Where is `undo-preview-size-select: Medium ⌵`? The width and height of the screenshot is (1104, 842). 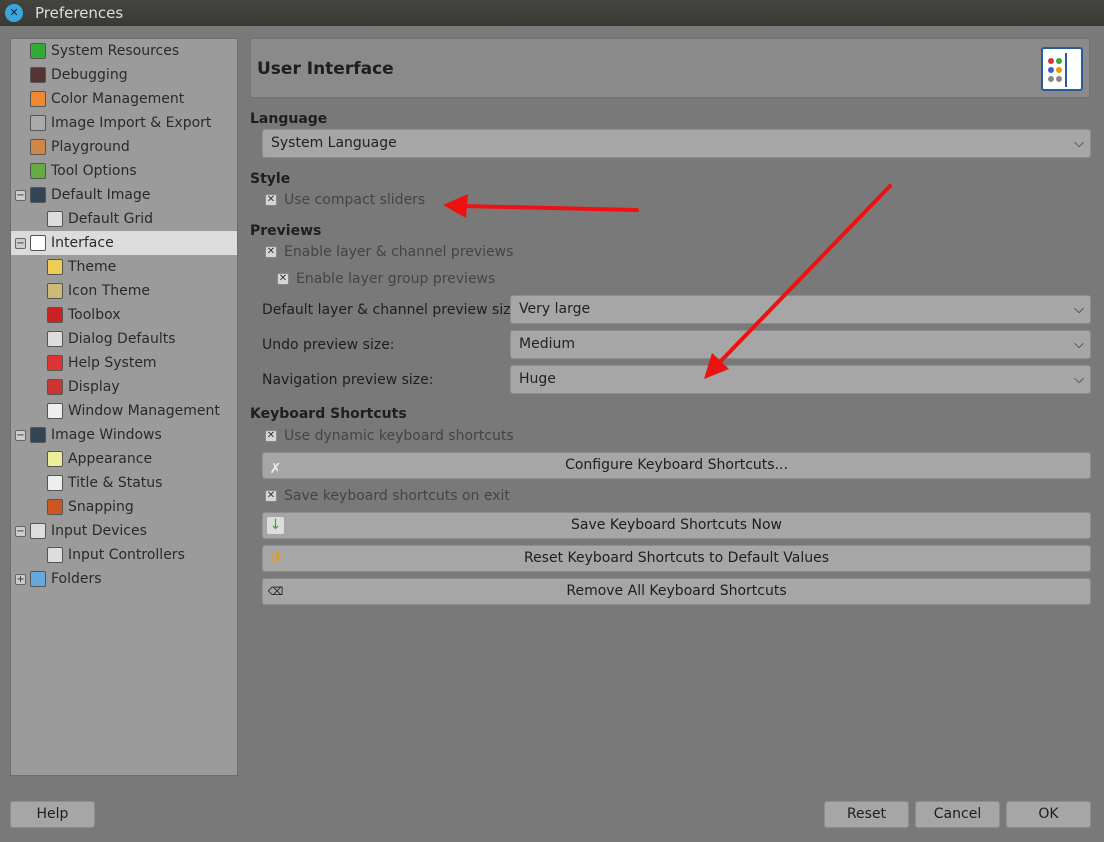
undo-preview-size-select: Medium ⌵ is located at coordinates (800, 344).